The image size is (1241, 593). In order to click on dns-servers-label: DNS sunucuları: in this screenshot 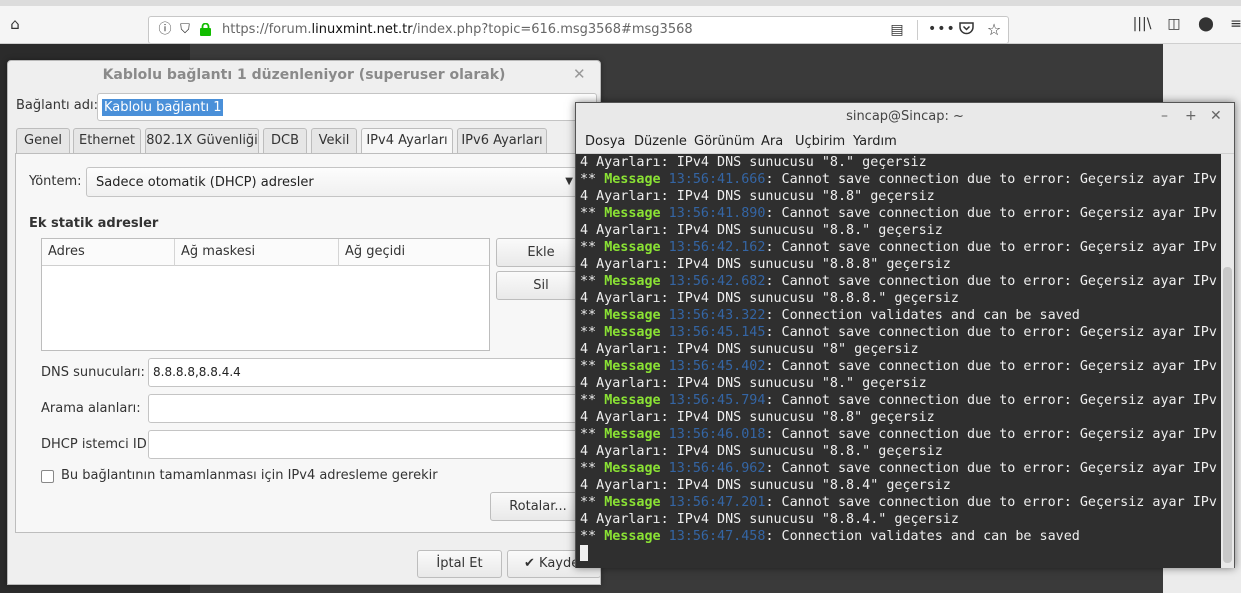, I will do `click(93, 372)`.